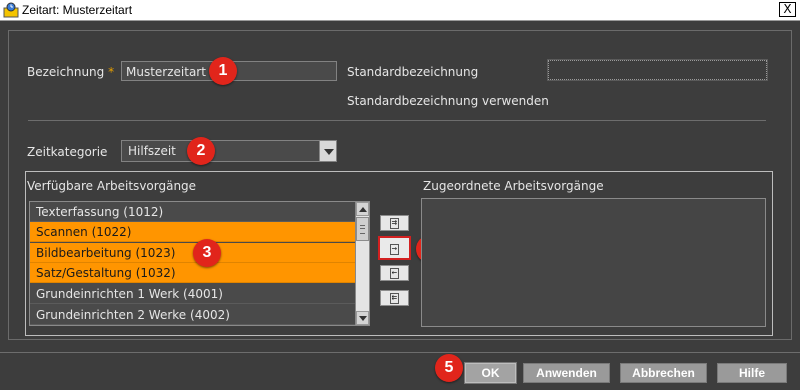  Describe the element at coordinates (193, 212) in the screenshot. I see `list-item: Texterfassung (1012)` at that location.